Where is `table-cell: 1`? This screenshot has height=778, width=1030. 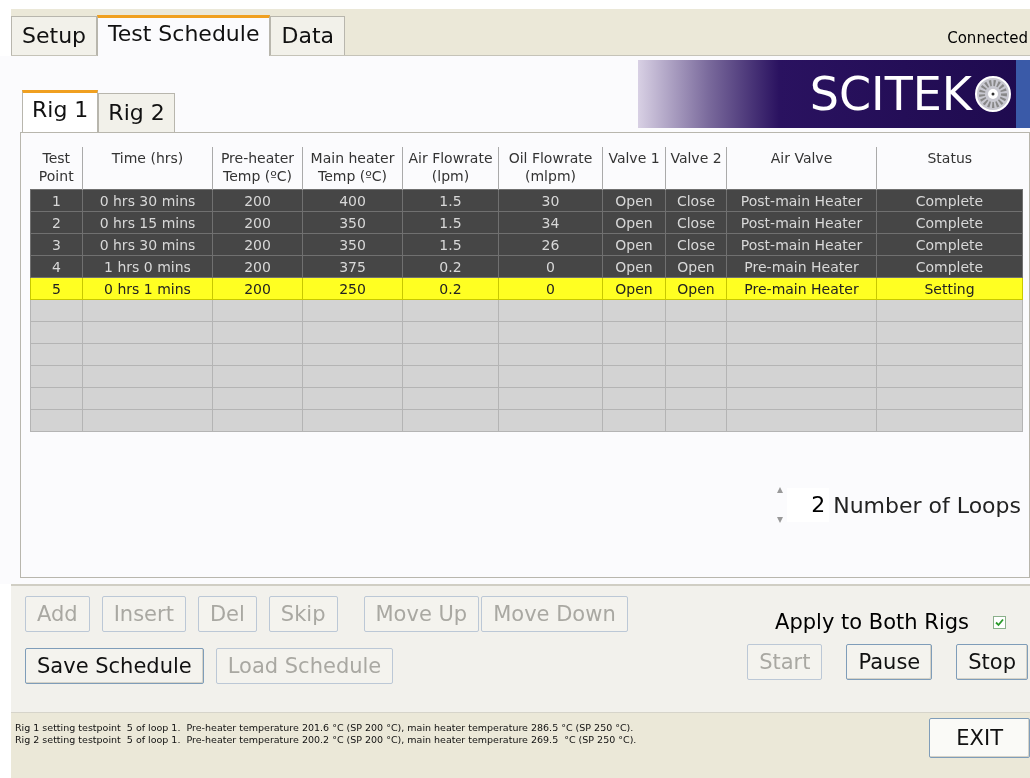 table-cell: 1 is located at coordinates (56, 200).